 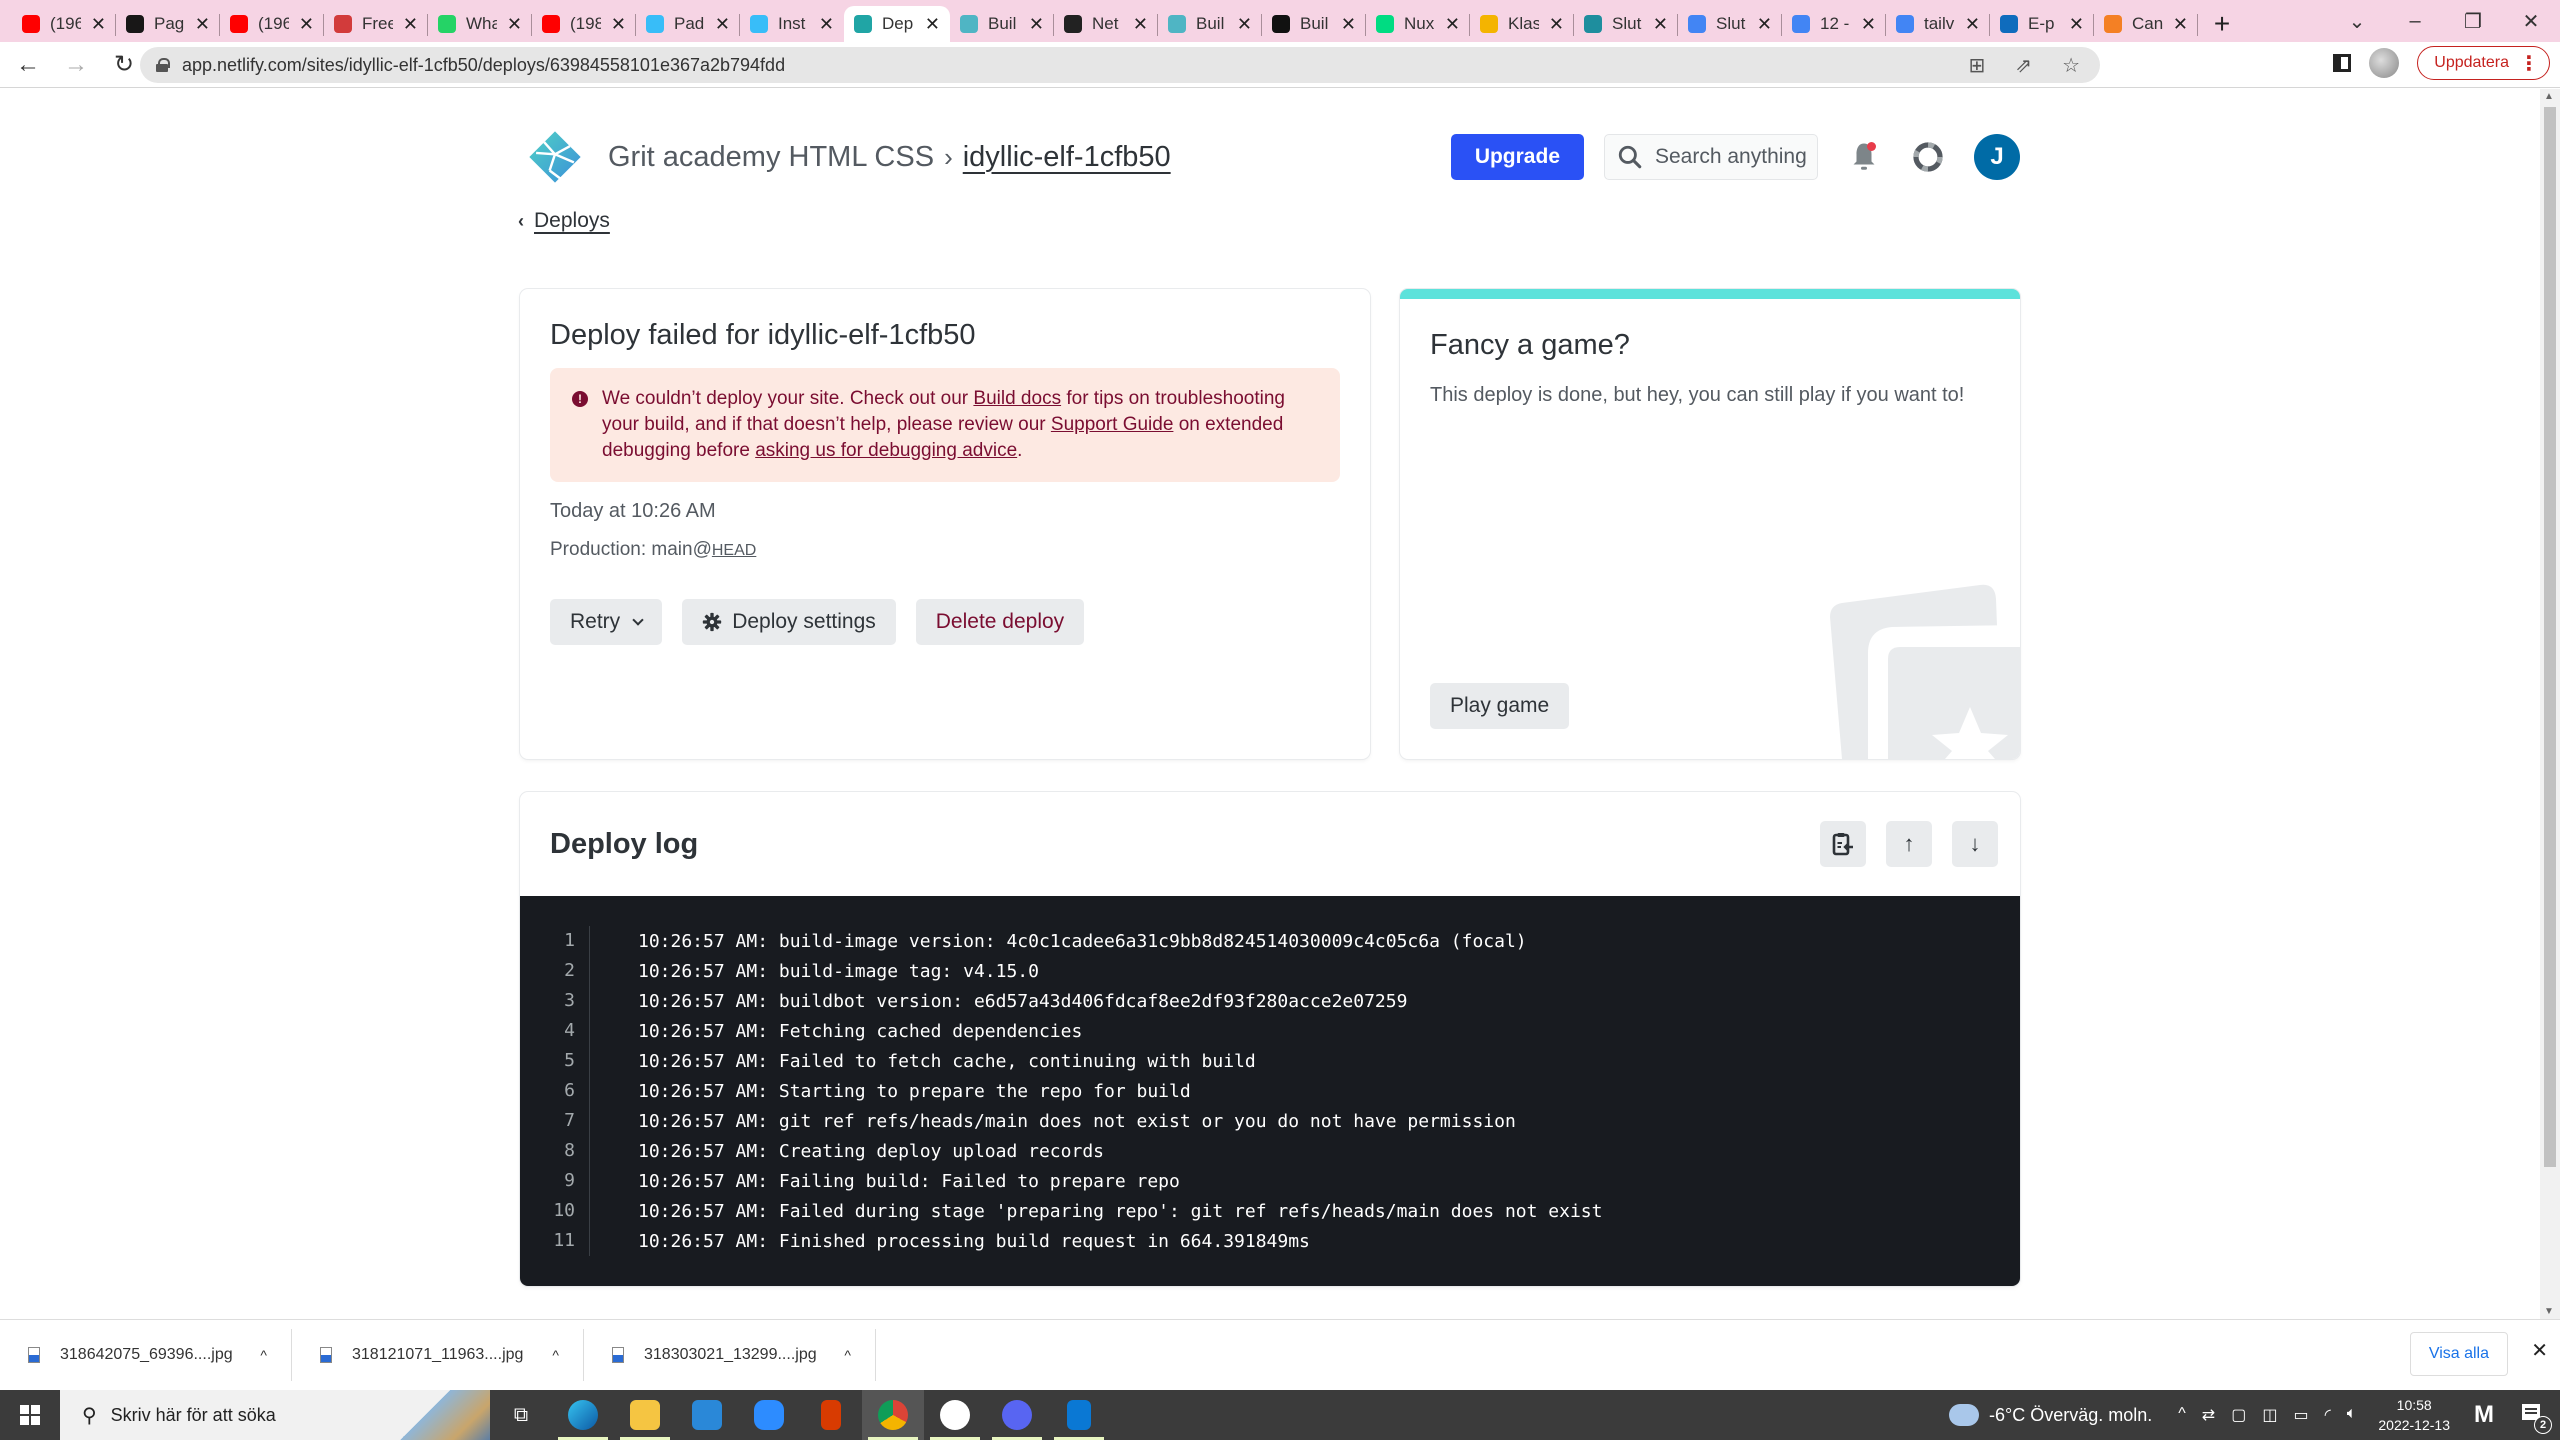 What do you see at coordinates (555, 157) in the screenshot?
I see `netlify-logo-icon` at bounding box center [555, 157].